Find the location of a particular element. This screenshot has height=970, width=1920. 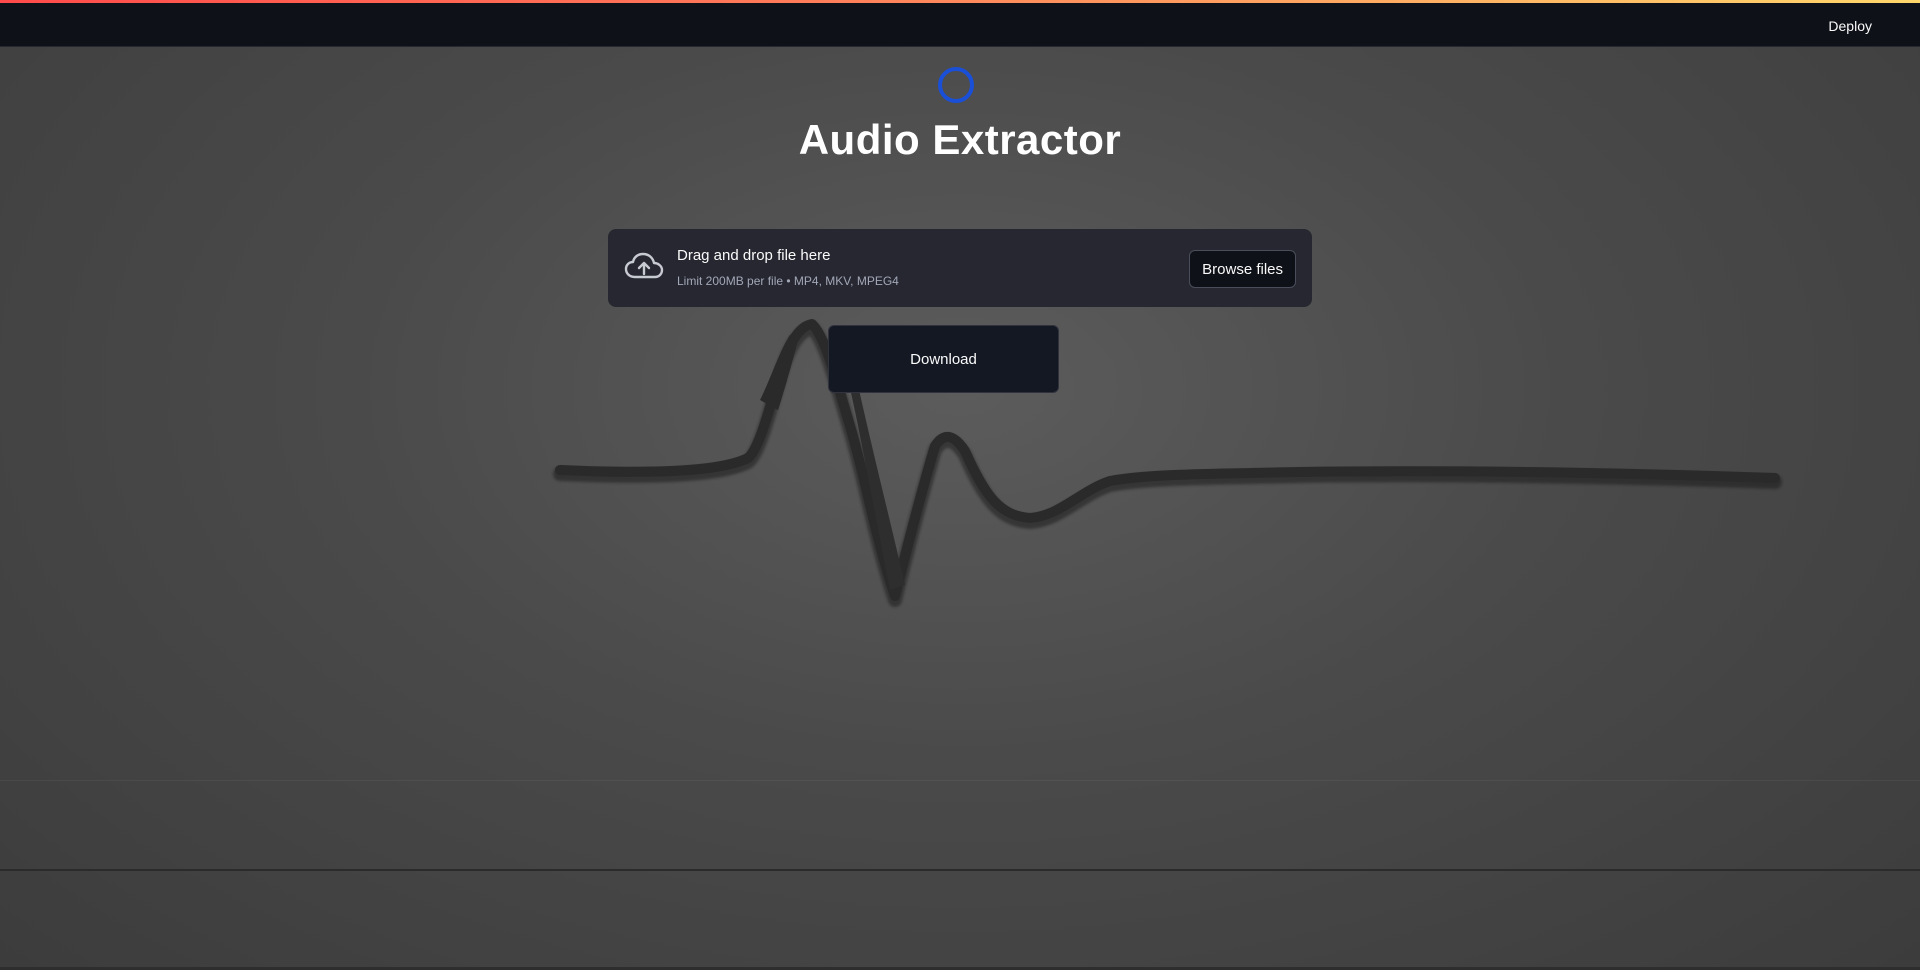

browse-files-button: Browse files is located at coordinates (1242, 269).